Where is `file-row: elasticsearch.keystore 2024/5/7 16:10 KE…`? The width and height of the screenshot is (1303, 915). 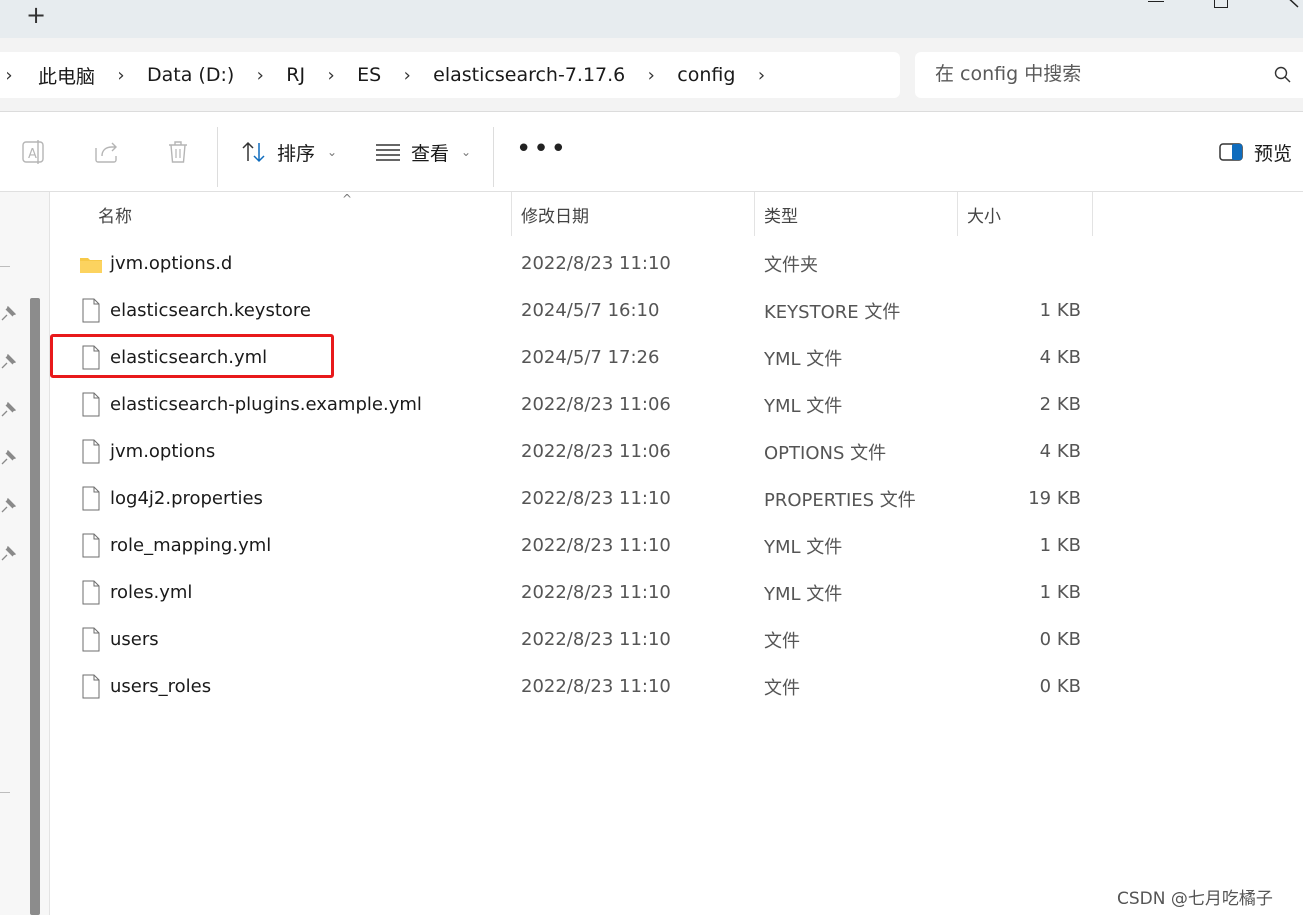 file-row: elasticsearch.keystore 2024/5/7 16:10 KE… is located at coordinates (676, 310).